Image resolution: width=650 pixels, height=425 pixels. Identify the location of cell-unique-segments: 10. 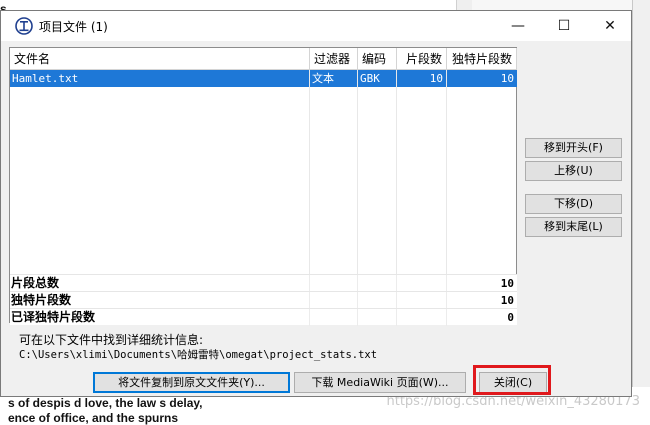
(507, 78).